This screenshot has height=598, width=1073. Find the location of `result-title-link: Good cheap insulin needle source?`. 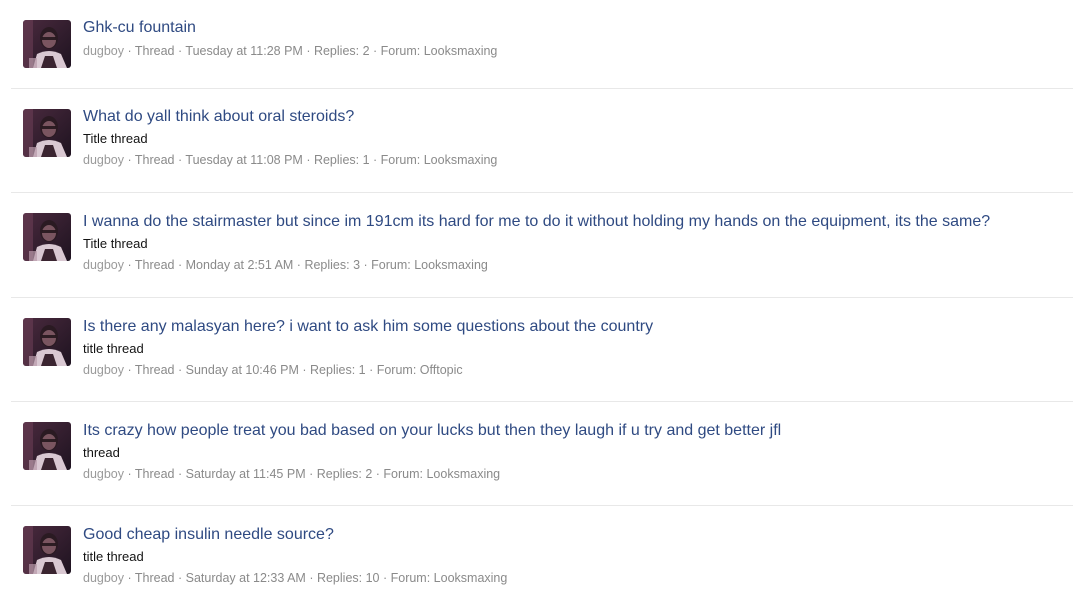

result-title-link: Good cheap insulin needle source? is located at coordinates (578, 535).